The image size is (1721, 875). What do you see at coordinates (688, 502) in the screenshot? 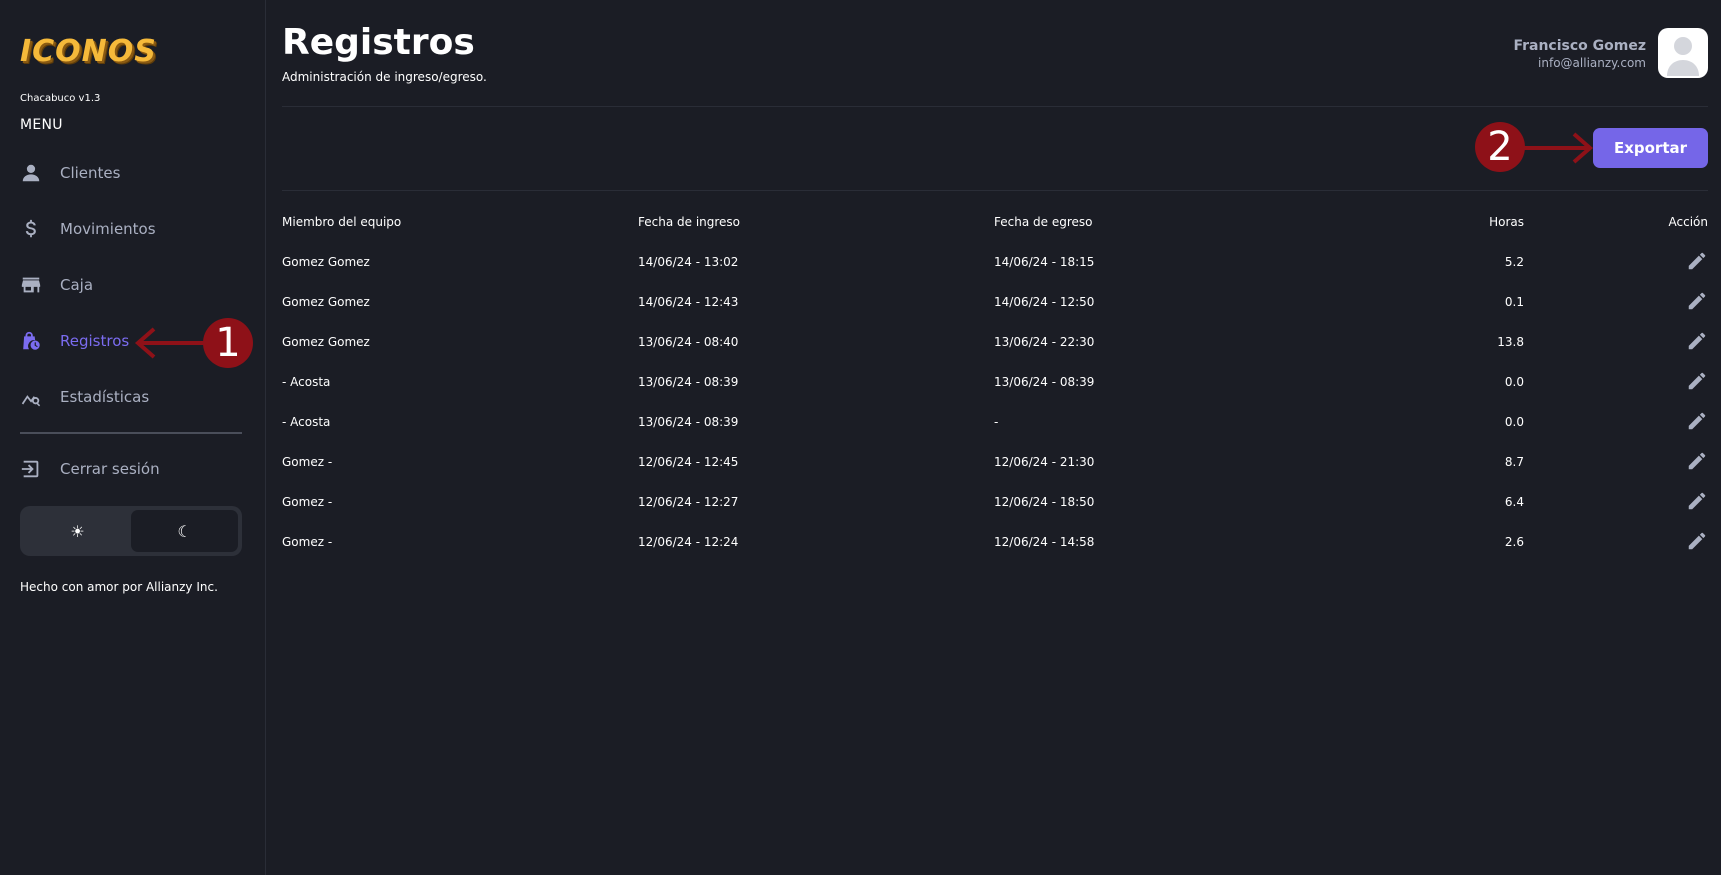
I see `cell-entry-date: 12/06/24 - 12:27` at bounding box center [688, 502].